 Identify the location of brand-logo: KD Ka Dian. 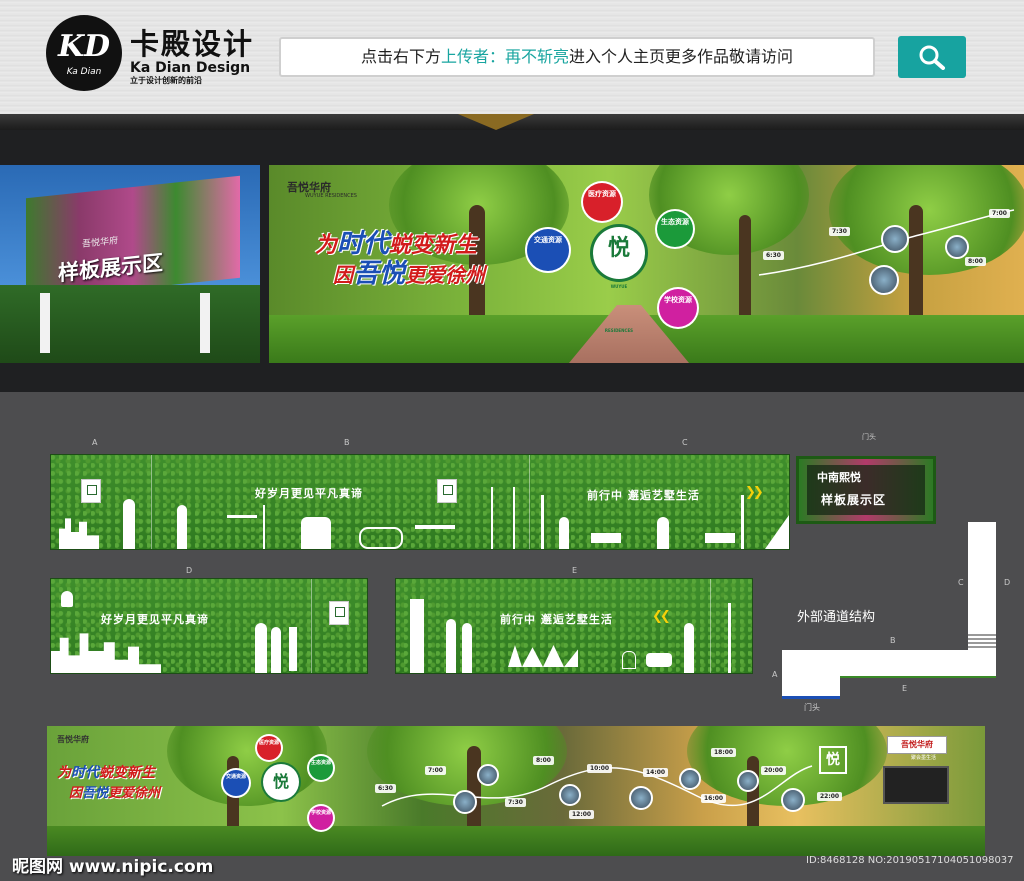
(84, 53).